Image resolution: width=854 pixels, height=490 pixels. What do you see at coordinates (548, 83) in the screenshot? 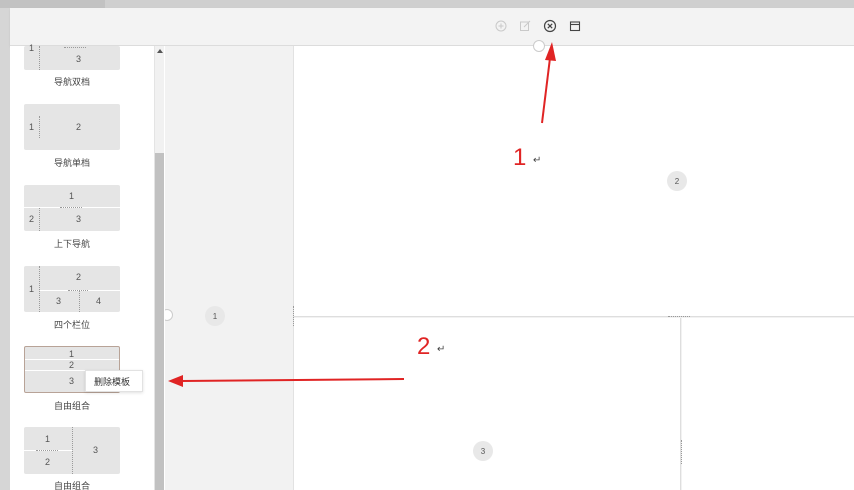
I see `annotation-arrow-to-close-button` at bounding box center [548, 83].